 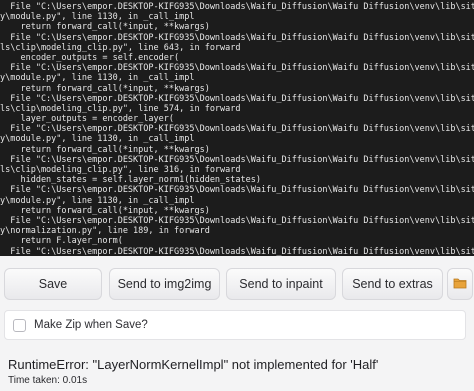 I want to click on send-to-extras-button: Send to extras, so click(x=392, y=284).